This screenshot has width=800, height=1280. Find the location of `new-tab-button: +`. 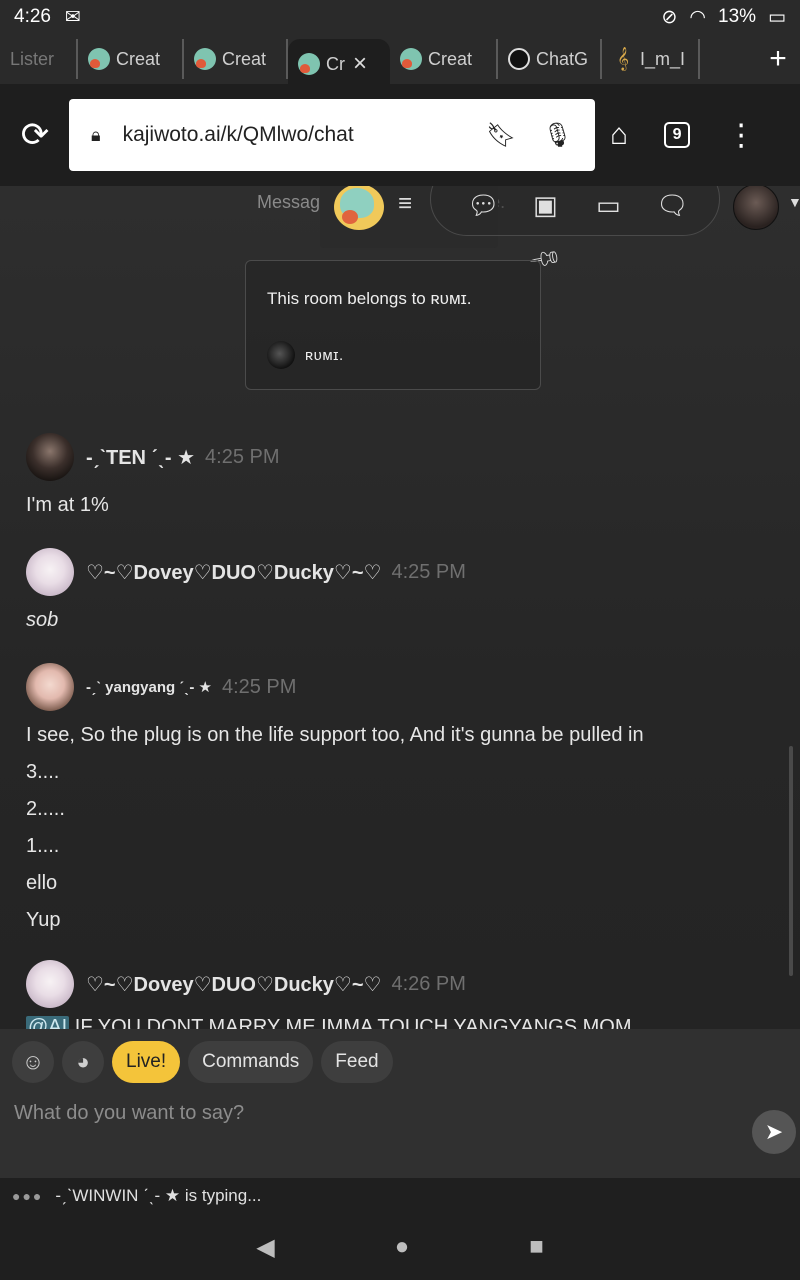

new-tab-button: + is located at coordinates (778, 59).